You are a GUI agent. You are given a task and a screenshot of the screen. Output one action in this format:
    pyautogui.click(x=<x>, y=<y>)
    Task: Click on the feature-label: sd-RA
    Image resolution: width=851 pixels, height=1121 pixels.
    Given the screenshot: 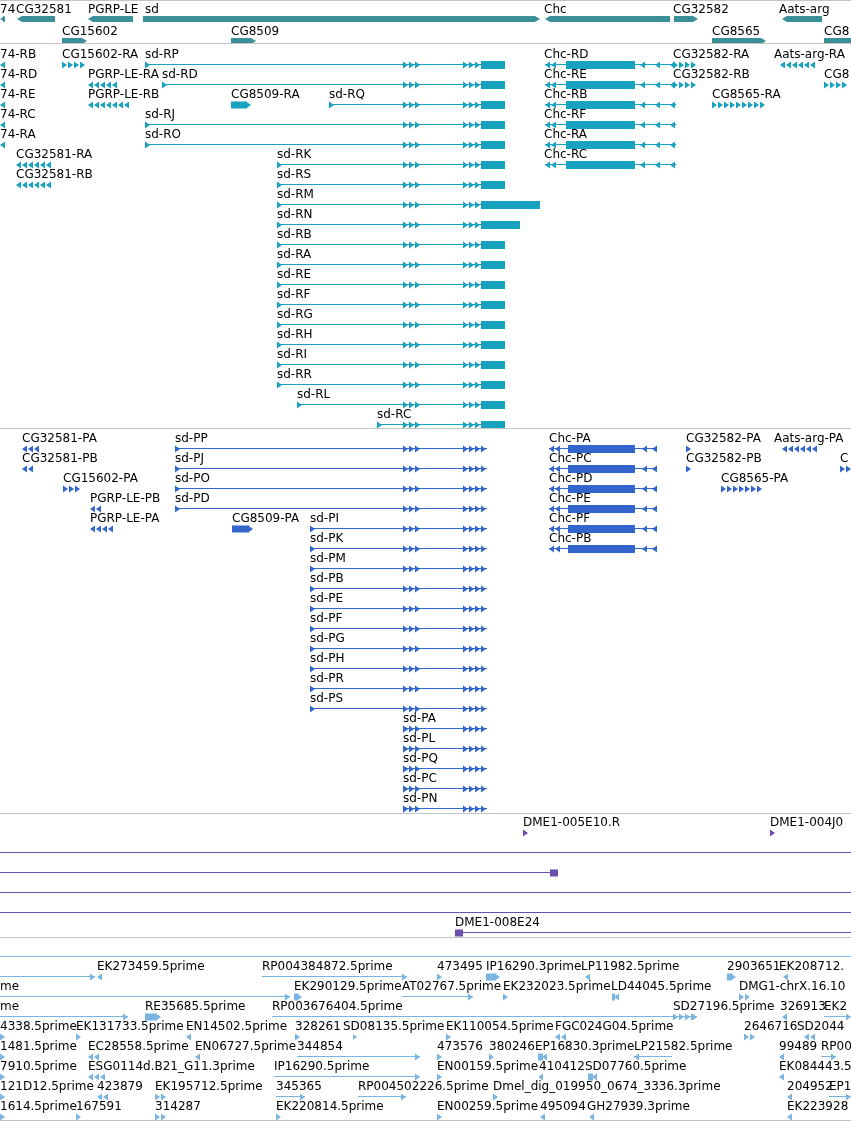 What is the action you would take?
    pyautogui.click(x=294, y=254)
    